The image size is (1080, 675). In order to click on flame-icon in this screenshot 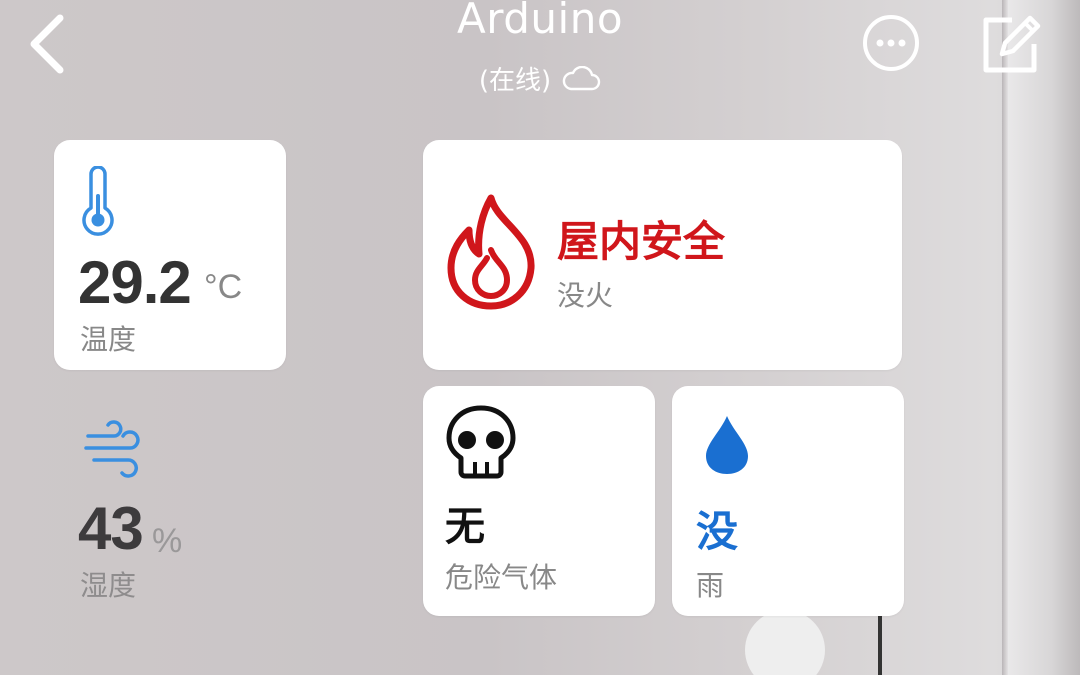, I will do `click(491, 252)`.